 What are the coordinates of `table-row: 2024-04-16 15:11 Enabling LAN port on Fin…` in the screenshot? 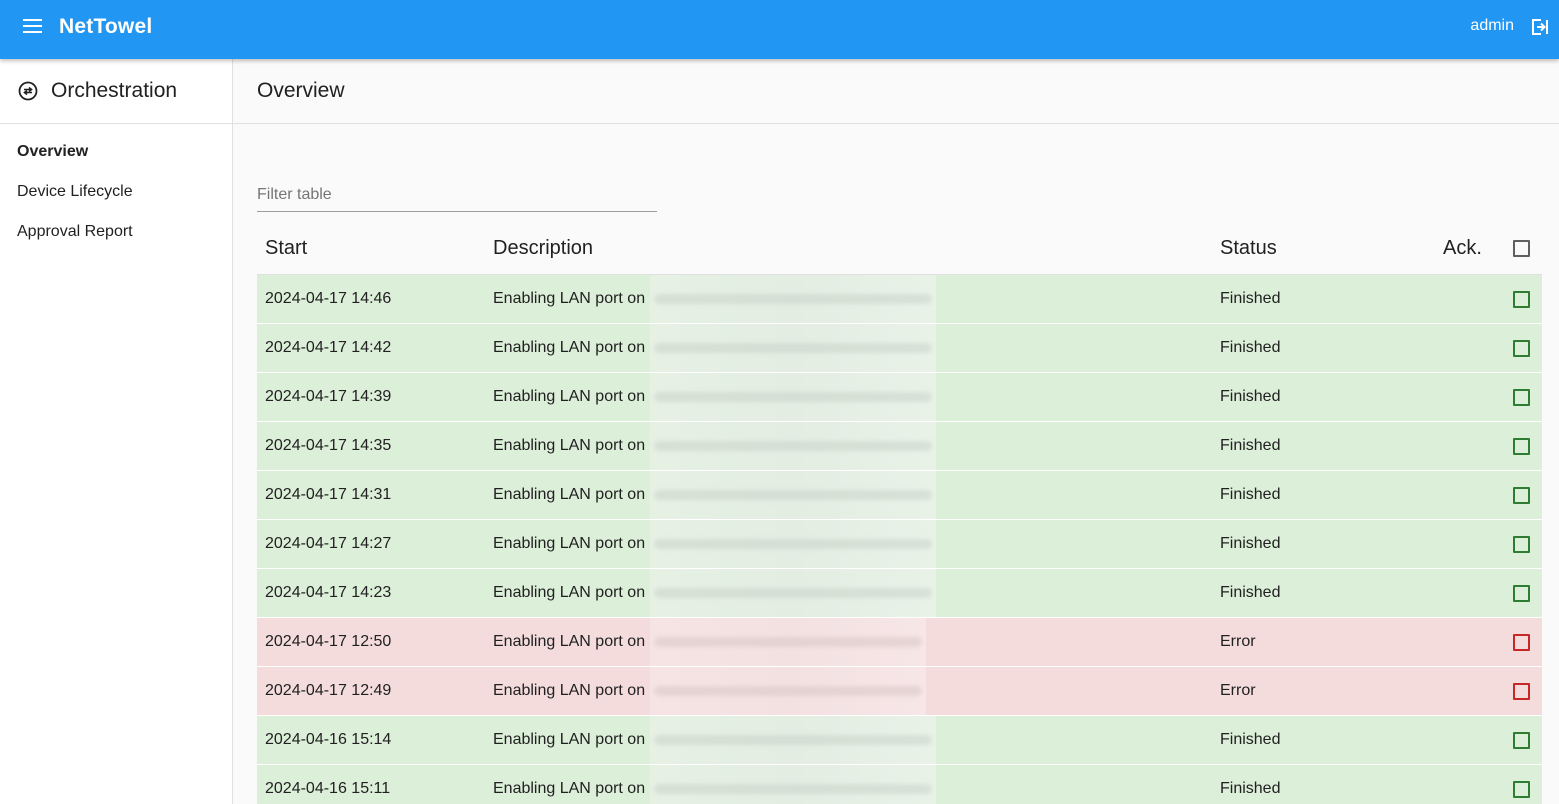 It's located at (899, 784).